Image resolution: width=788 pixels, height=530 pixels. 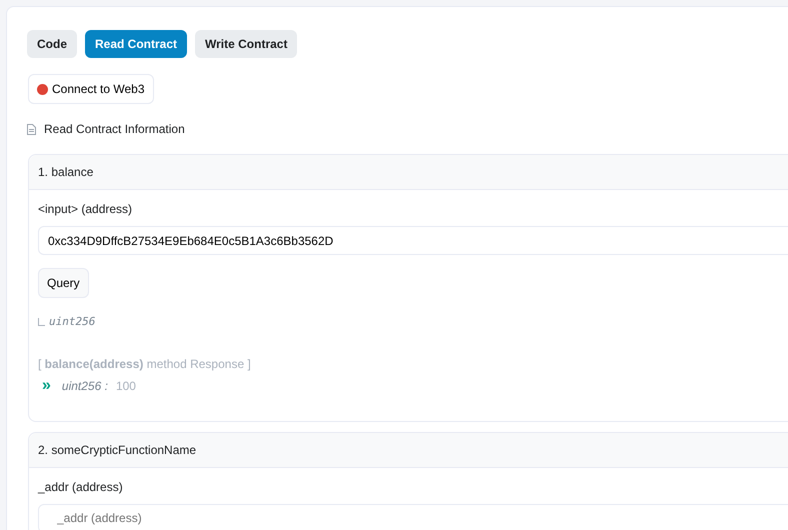 I want to click on response-value: 100, so click(x=126, y=386).